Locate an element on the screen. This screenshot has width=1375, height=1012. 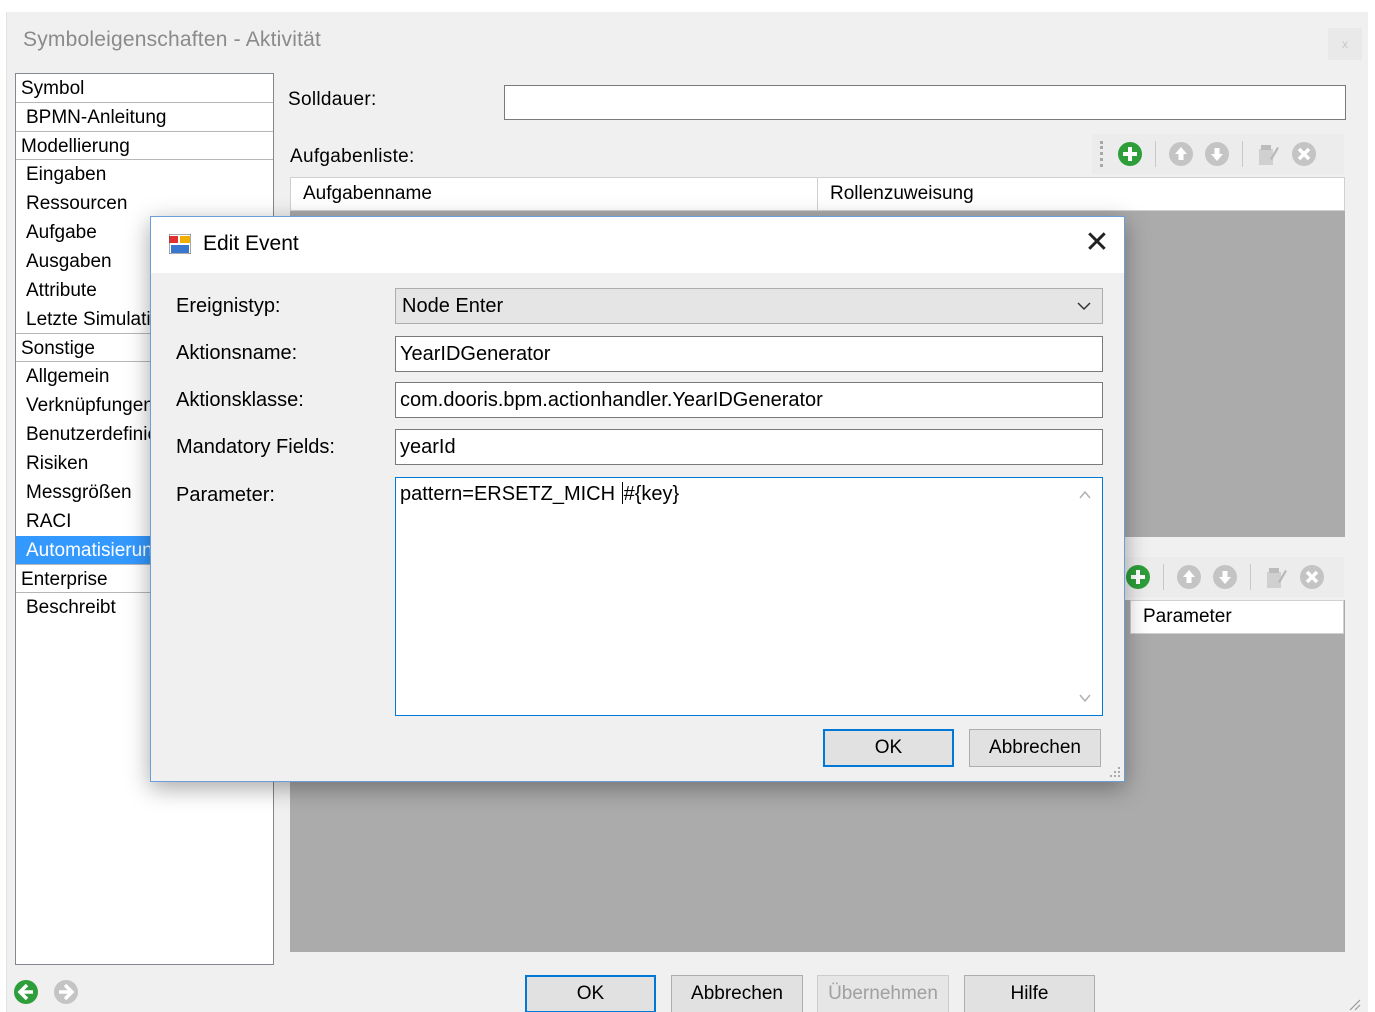
dialog-ok-button: OK is located at coordinates (888, 748).